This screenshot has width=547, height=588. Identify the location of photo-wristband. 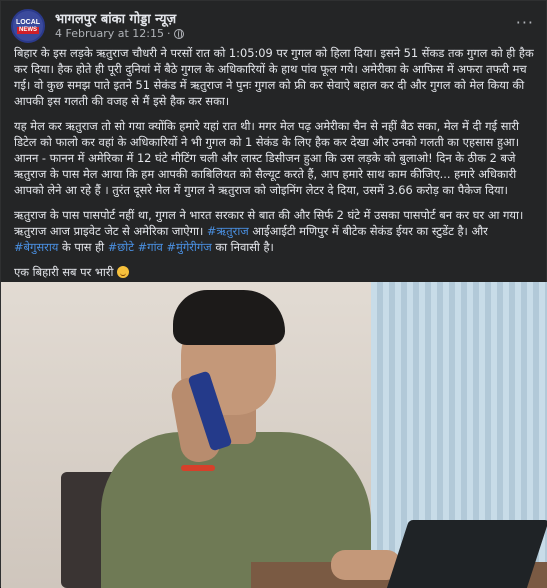
(198, 468).